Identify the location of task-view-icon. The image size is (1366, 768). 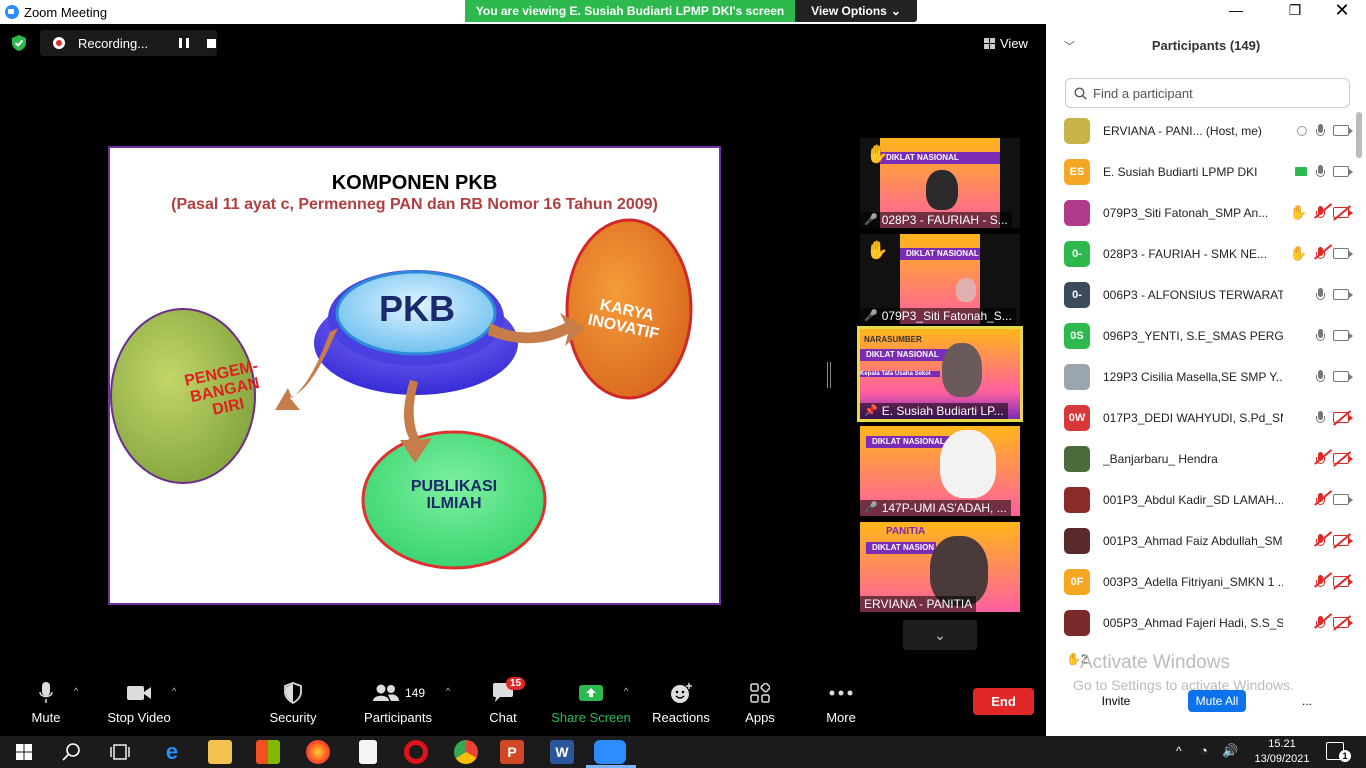
(120, 752).